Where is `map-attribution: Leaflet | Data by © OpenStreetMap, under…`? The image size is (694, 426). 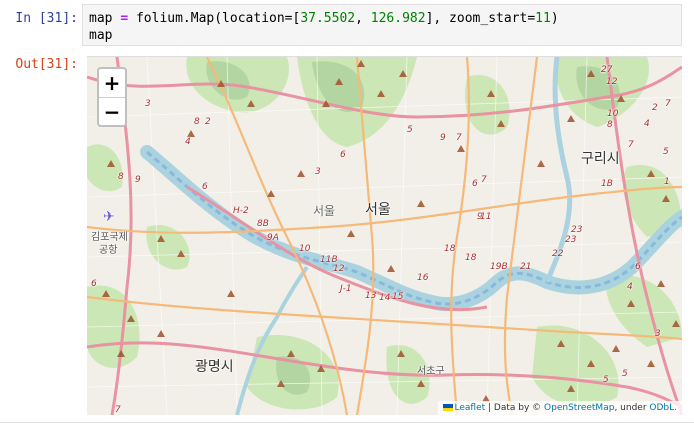 map-attribution: Leaflet | Data by © OpenStreetMap, under… is located at coordinates (559, 408).